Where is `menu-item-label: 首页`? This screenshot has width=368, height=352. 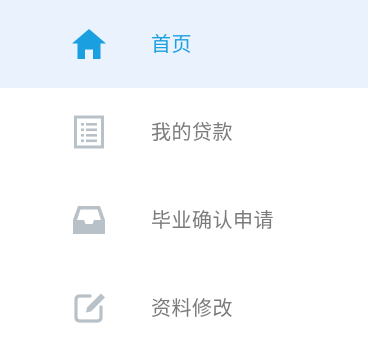
menu-item-label: 首页 is located at coordinates (171, 44).